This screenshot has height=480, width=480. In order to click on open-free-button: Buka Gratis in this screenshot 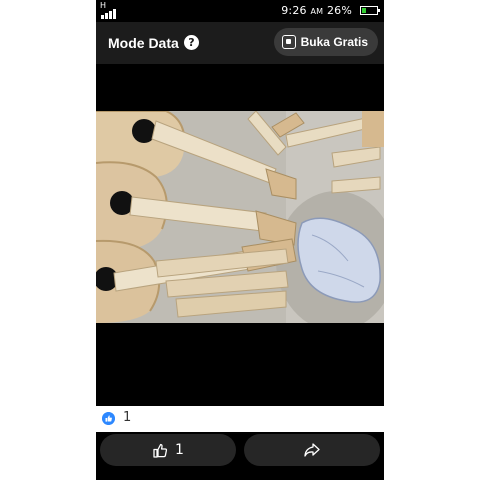, I will do `click(325, 42)`.